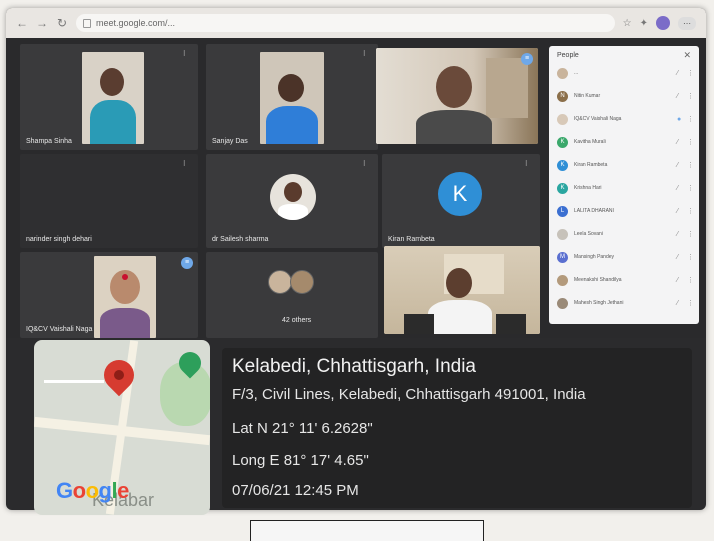 This screenshot has width=714, height=541. What do you see at coordinates (297, 320) in the screenshot?
I see `others-count: 42 others` at bounding box center [297, 320].